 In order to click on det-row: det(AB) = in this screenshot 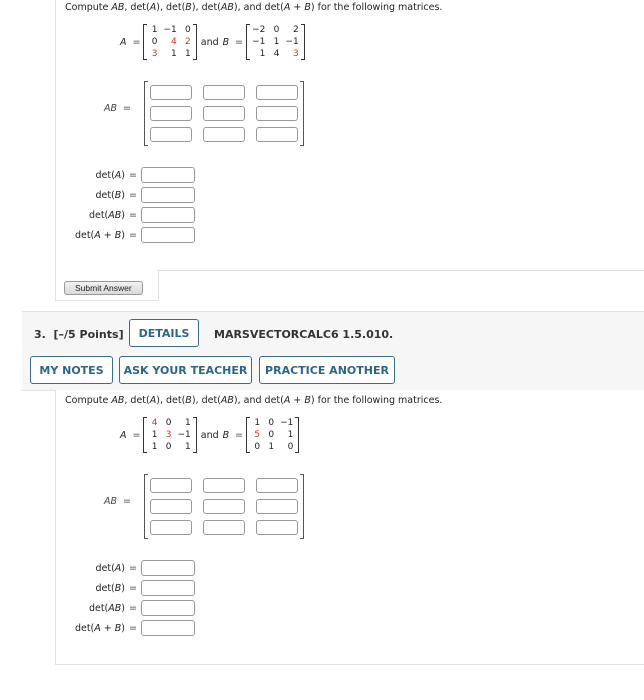, I will do `click(125, 215)`.